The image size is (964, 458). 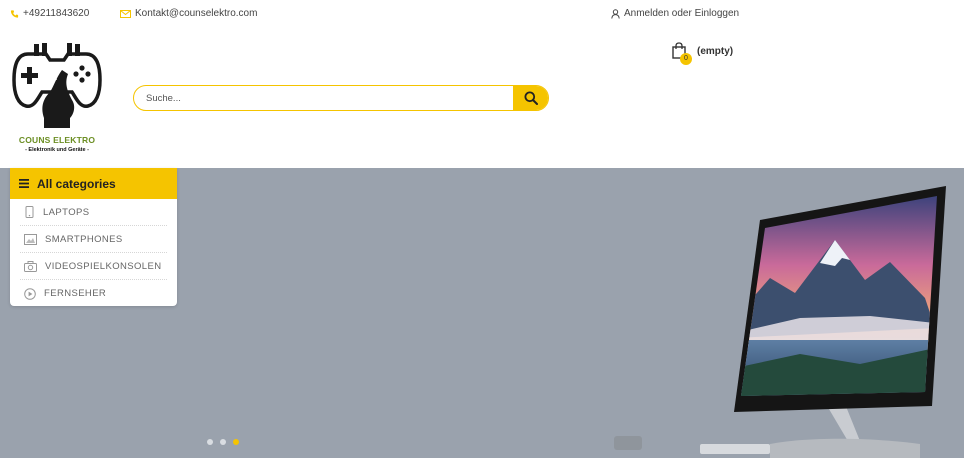 I want to click on all-categories-label: All categories, so click(x=76, y=183).